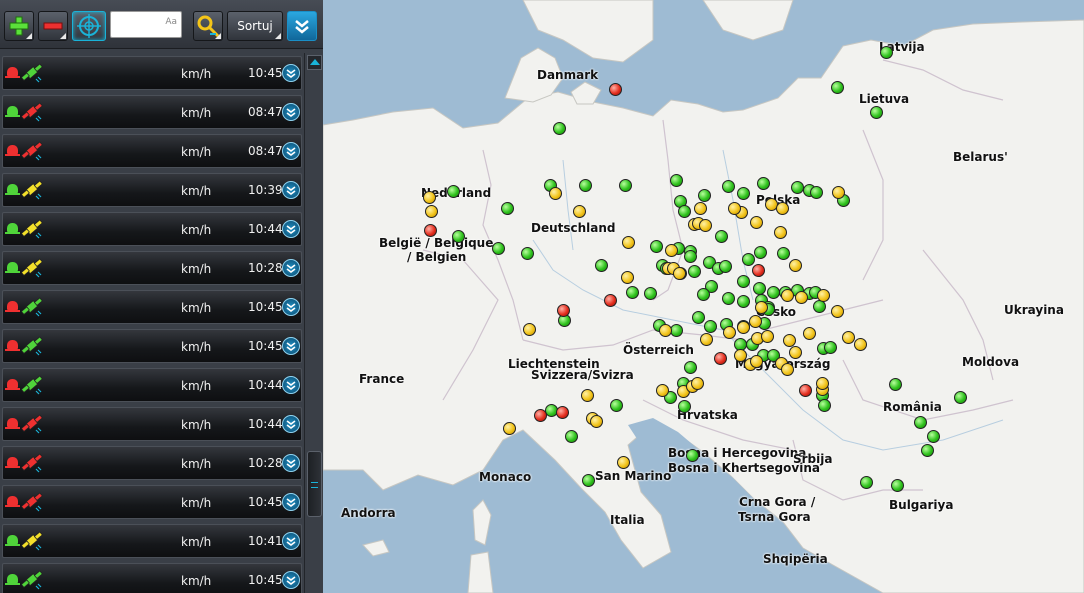  What do you see at coordinates (314, 62) in the screenshot?
I see `scroll-up-button` at bounding box center [314, 62].